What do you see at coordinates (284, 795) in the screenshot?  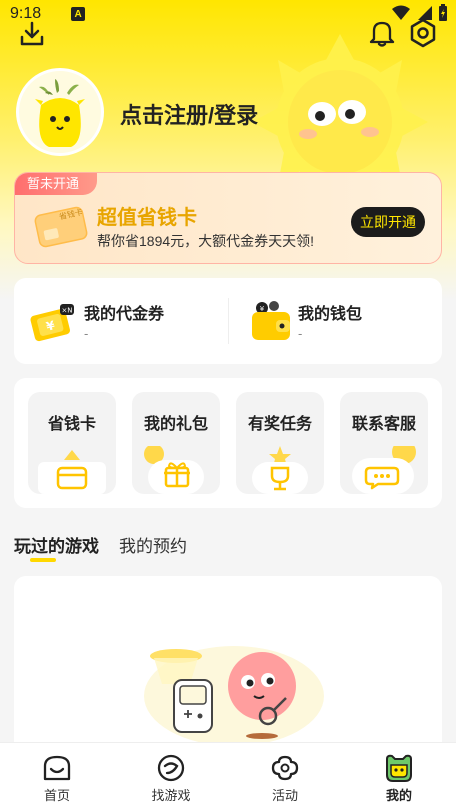 I see `nav-label: 活动` at bounding box center [284, 795].